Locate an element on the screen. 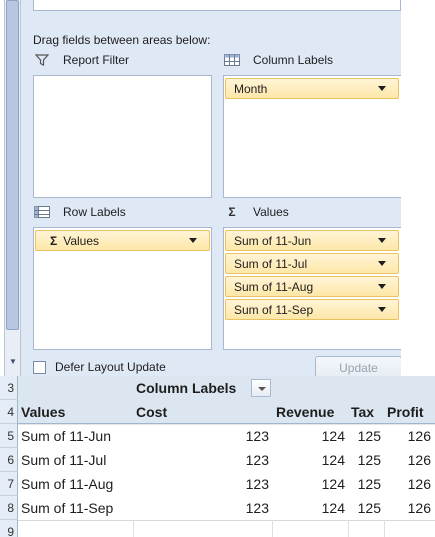  defer-layout-update-row: Defer Layout Update is located at coordinates (99, 367).